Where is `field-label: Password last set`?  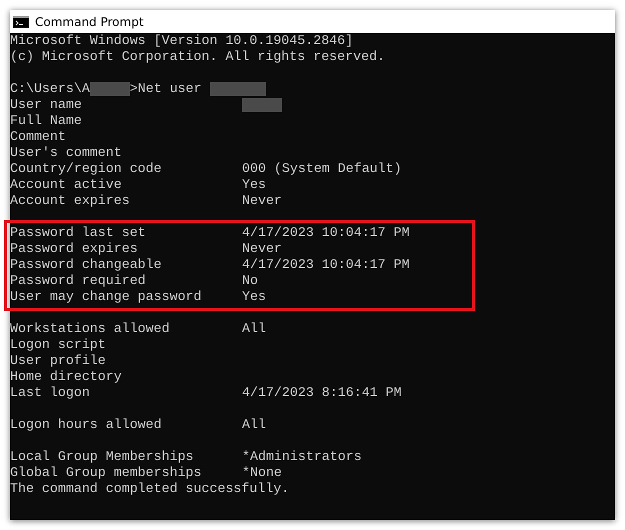 field-label: Password last set is located at coordinates (78, 233).